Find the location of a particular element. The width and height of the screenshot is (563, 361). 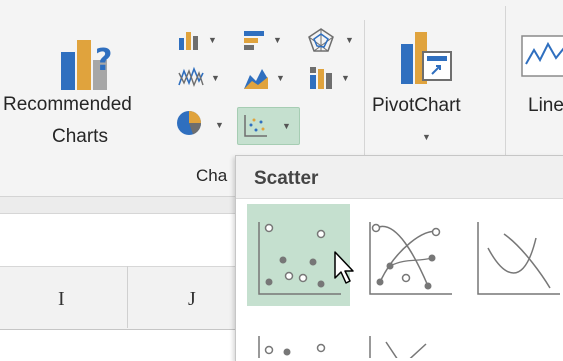

scatter-straight-lines-markers-icon is located at coordinates (292, 347).